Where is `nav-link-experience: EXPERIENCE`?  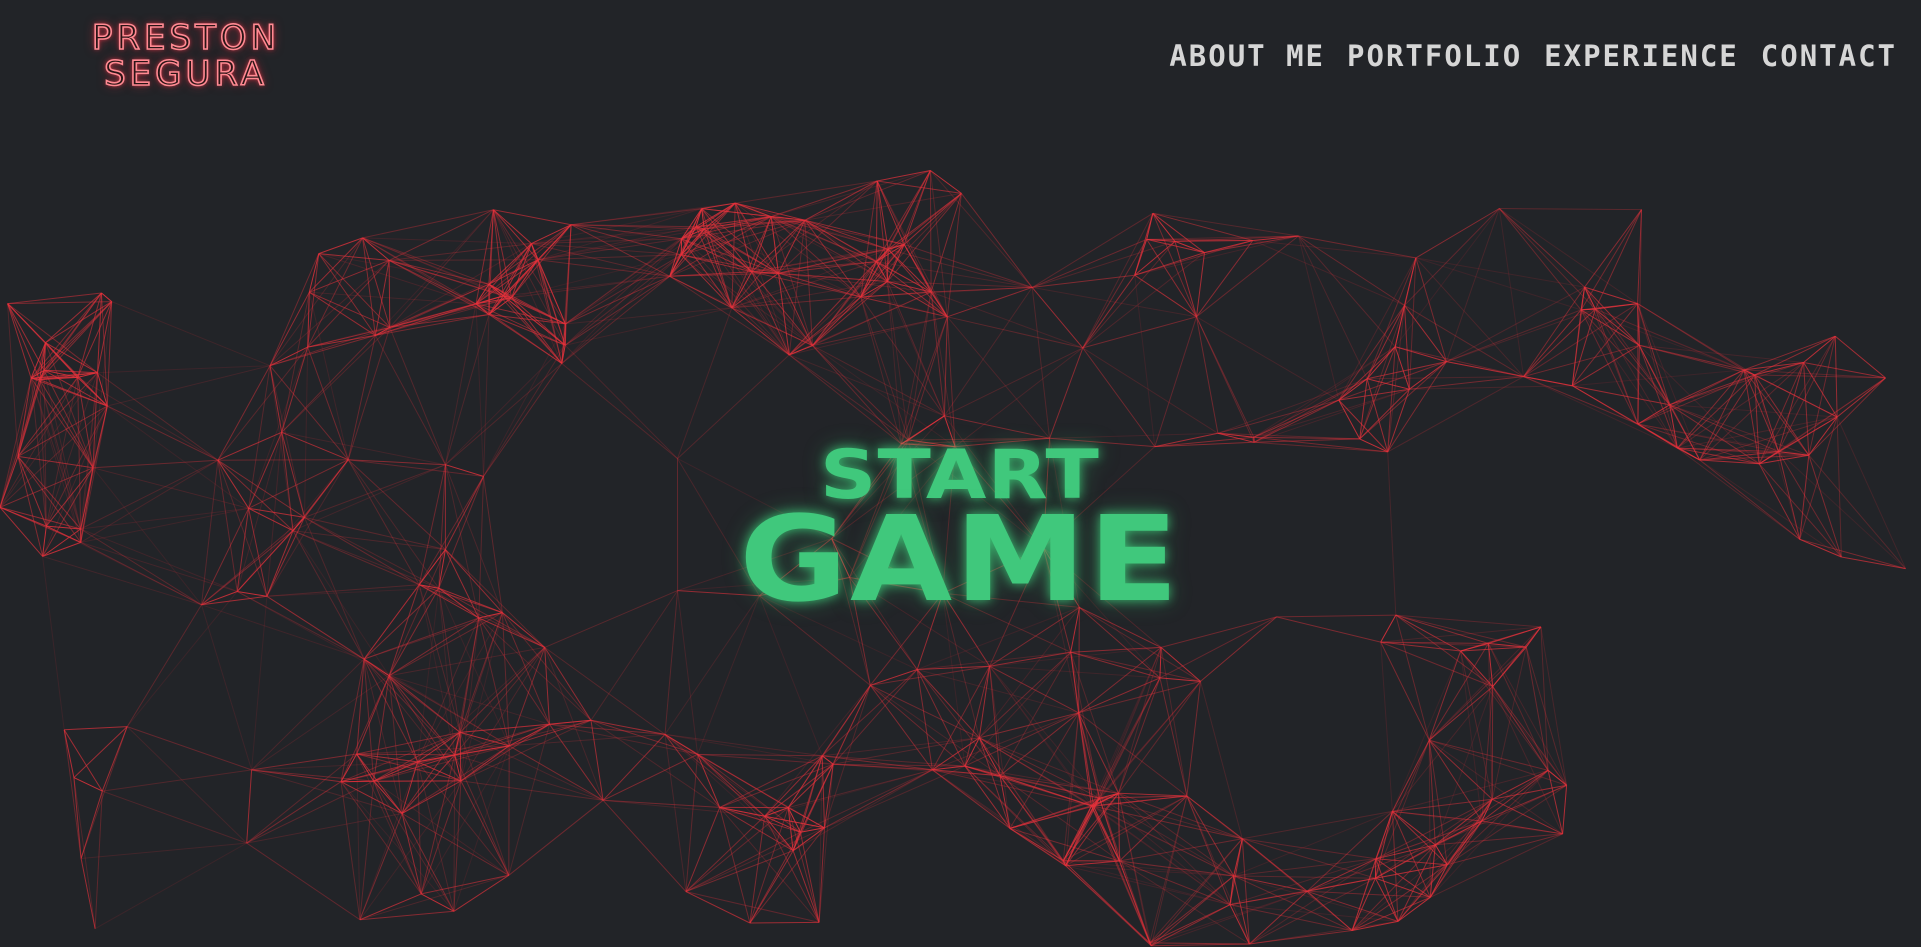 nav-link-experience: EXPERIENCE is located at coordinates (1641, 56).